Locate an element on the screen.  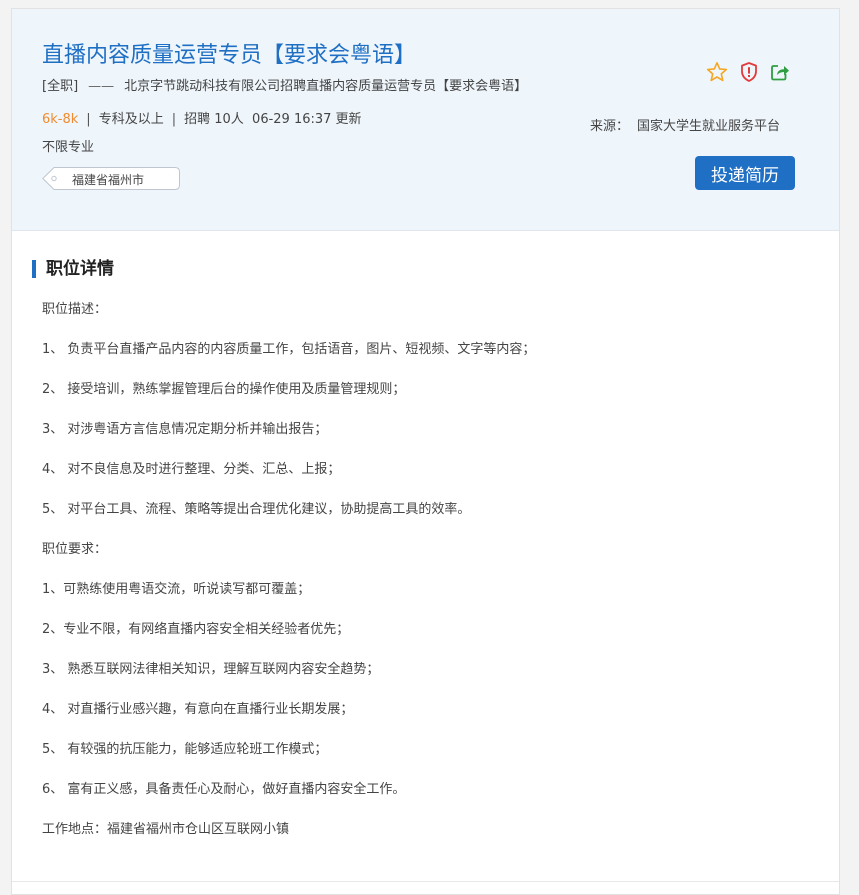
job-source: 来源： 国家大学生就业服务平台 is located at coordinates (685, 124).